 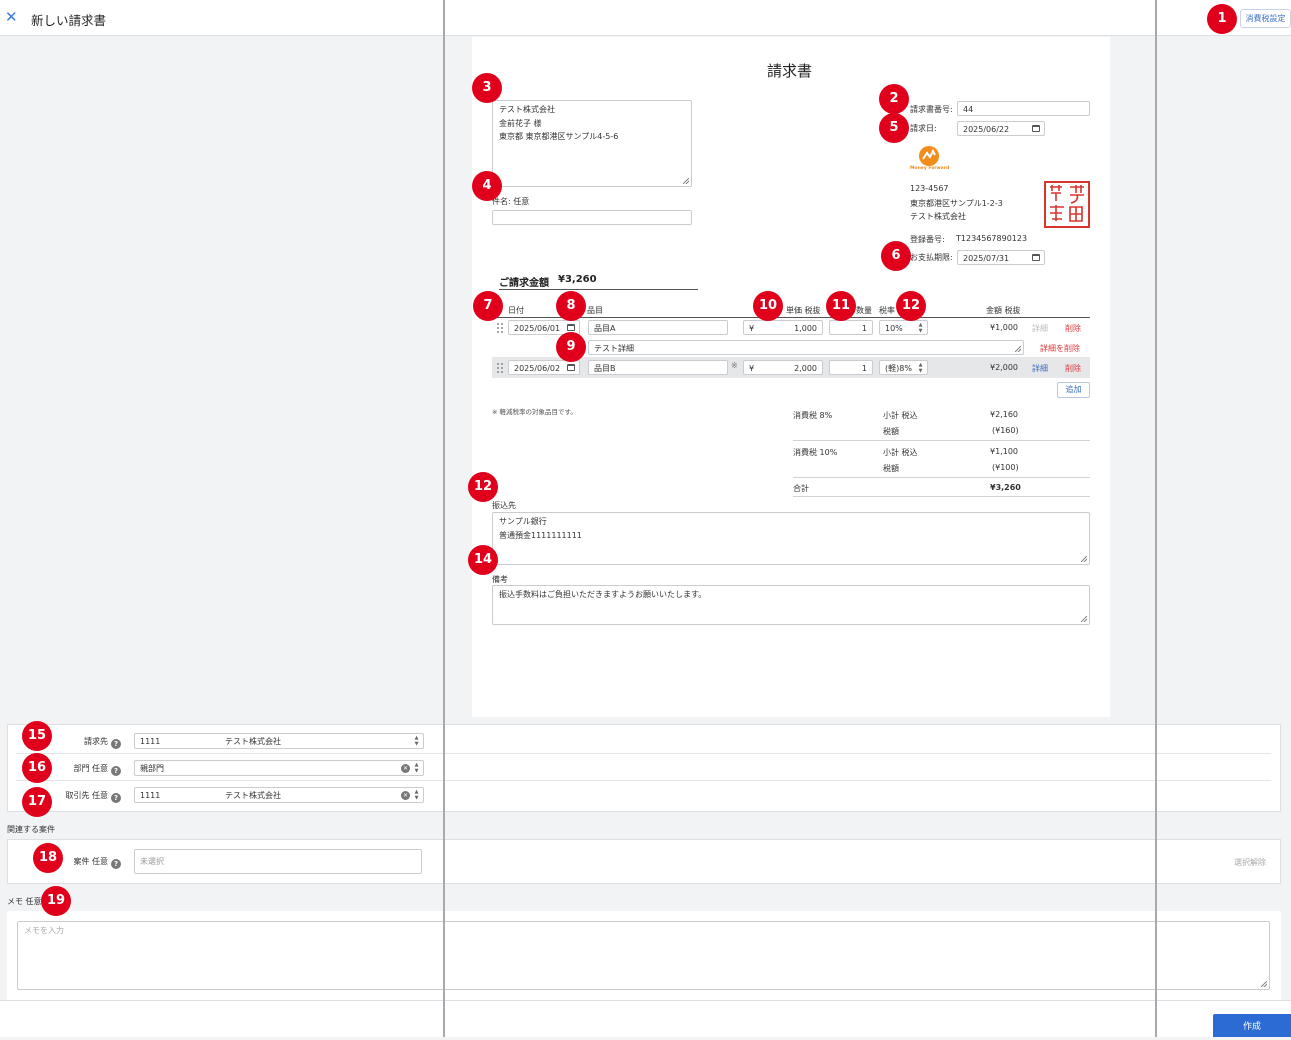 What do you see at coordinates (931, 257) in the screenshot?
I see `due-date-label: お支払期限:` at bounding box center [931, 257].